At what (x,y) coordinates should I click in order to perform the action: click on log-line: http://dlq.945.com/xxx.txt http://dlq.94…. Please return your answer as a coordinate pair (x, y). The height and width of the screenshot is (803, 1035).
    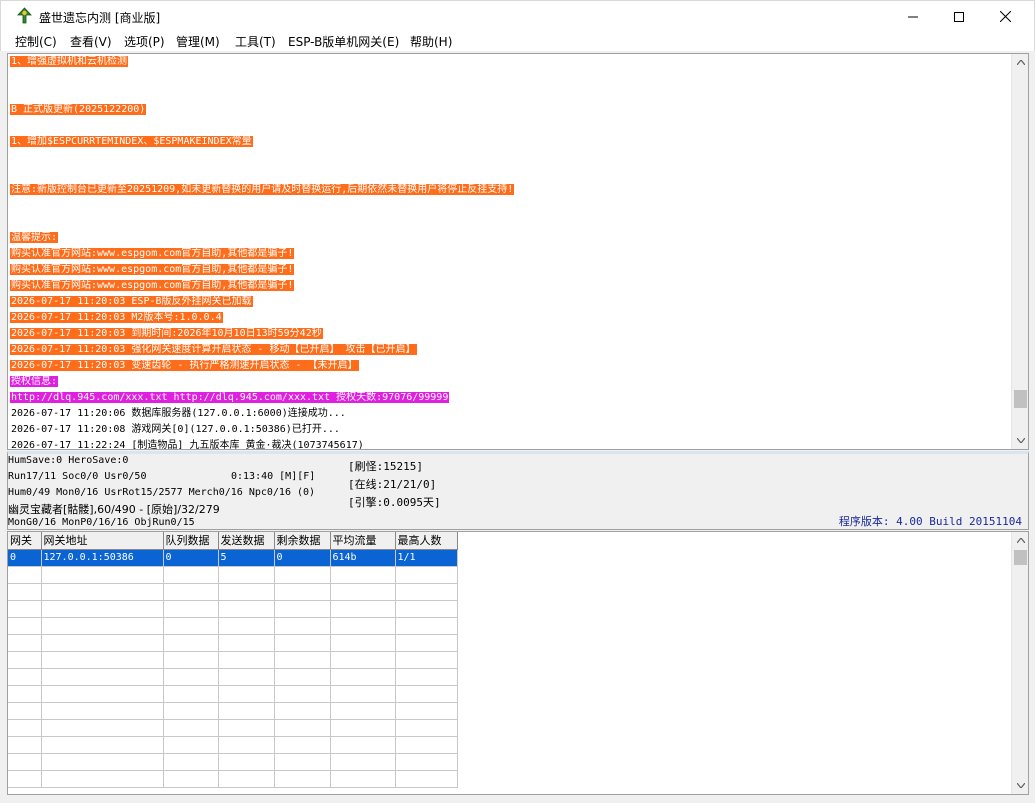
    Looking at the image, I should click on (508, 398).